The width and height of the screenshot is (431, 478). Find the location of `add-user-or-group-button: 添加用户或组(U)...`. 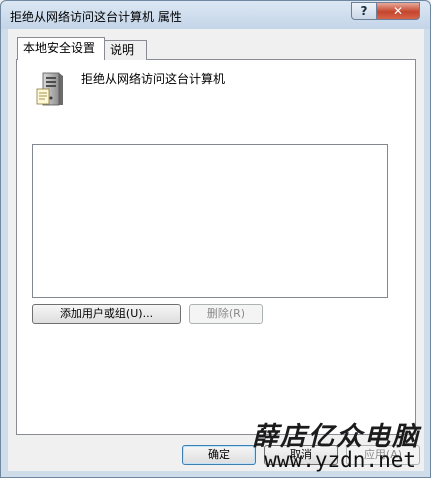

add-user-or-group-button: 添加用户或组(U)... is located at coordinates (106, 314).